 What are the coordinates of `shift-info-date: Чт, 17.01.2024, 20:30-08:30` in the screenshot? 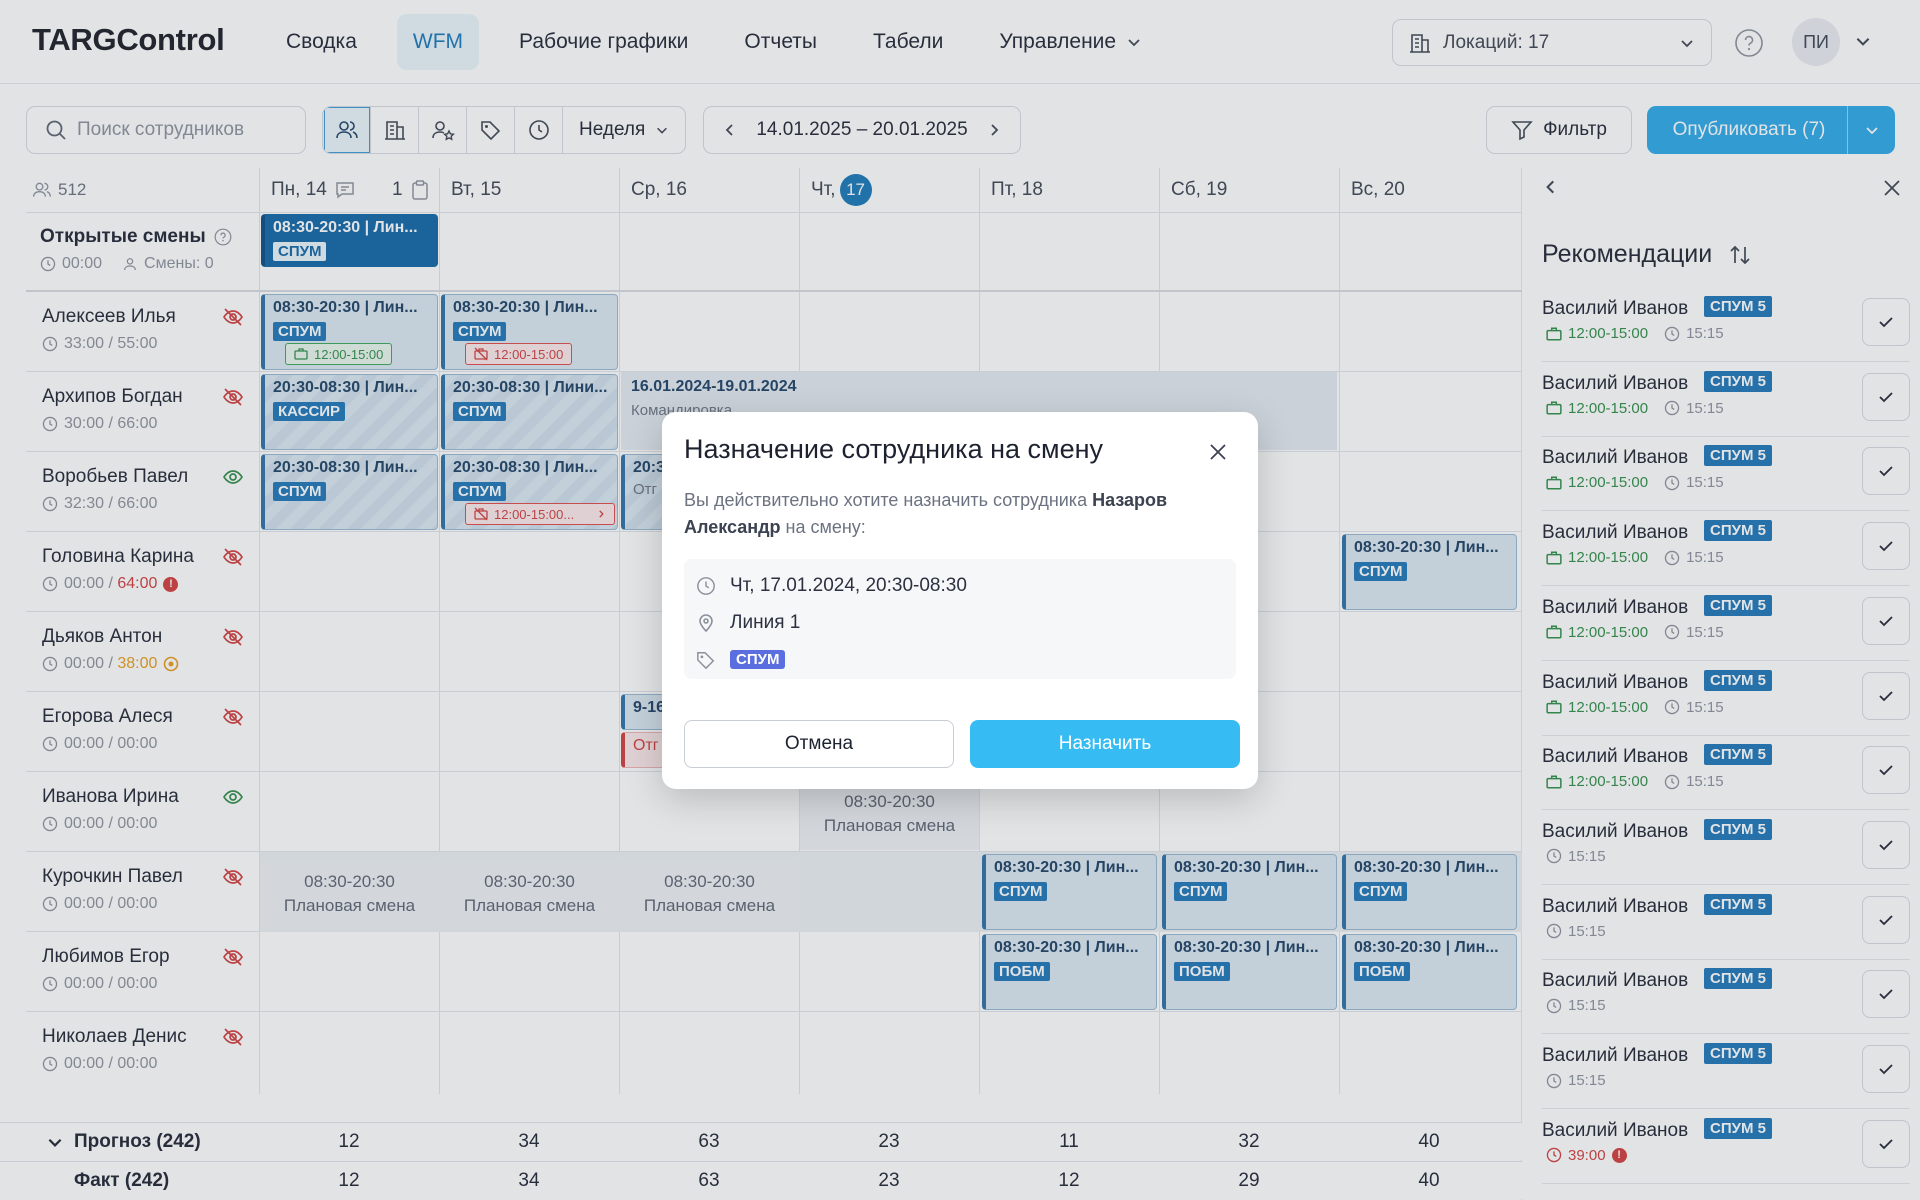 It's located at (960, 585).